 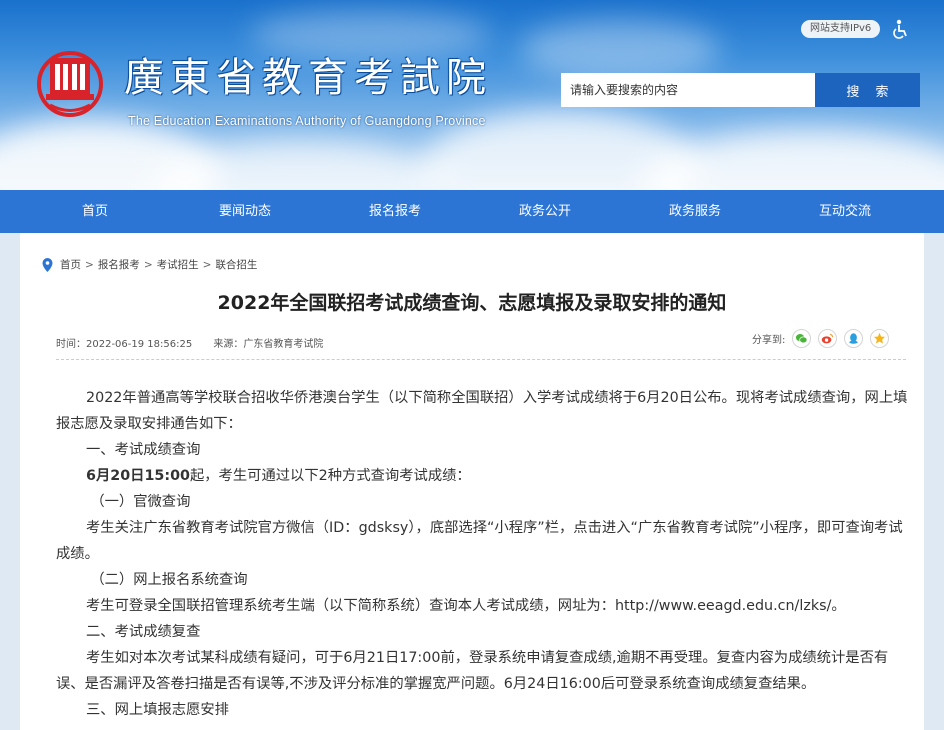 I want to click on share-weibo-button, so click(x=828, y=338).